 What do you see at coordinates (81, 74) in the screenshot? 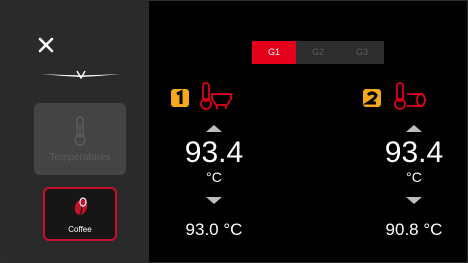
I see `brand-logo-icon` at bounding box center [81, 74].